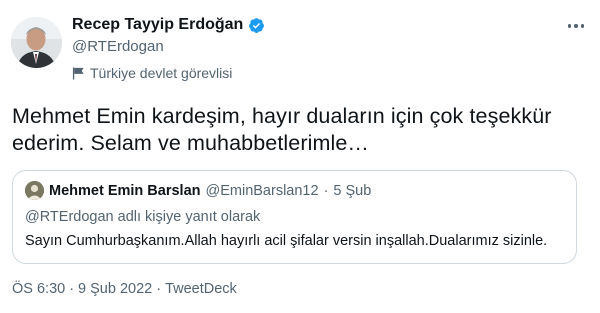 This screenshot has height=313, width=600. I want to click on more-options-icon, so click(576, 26).